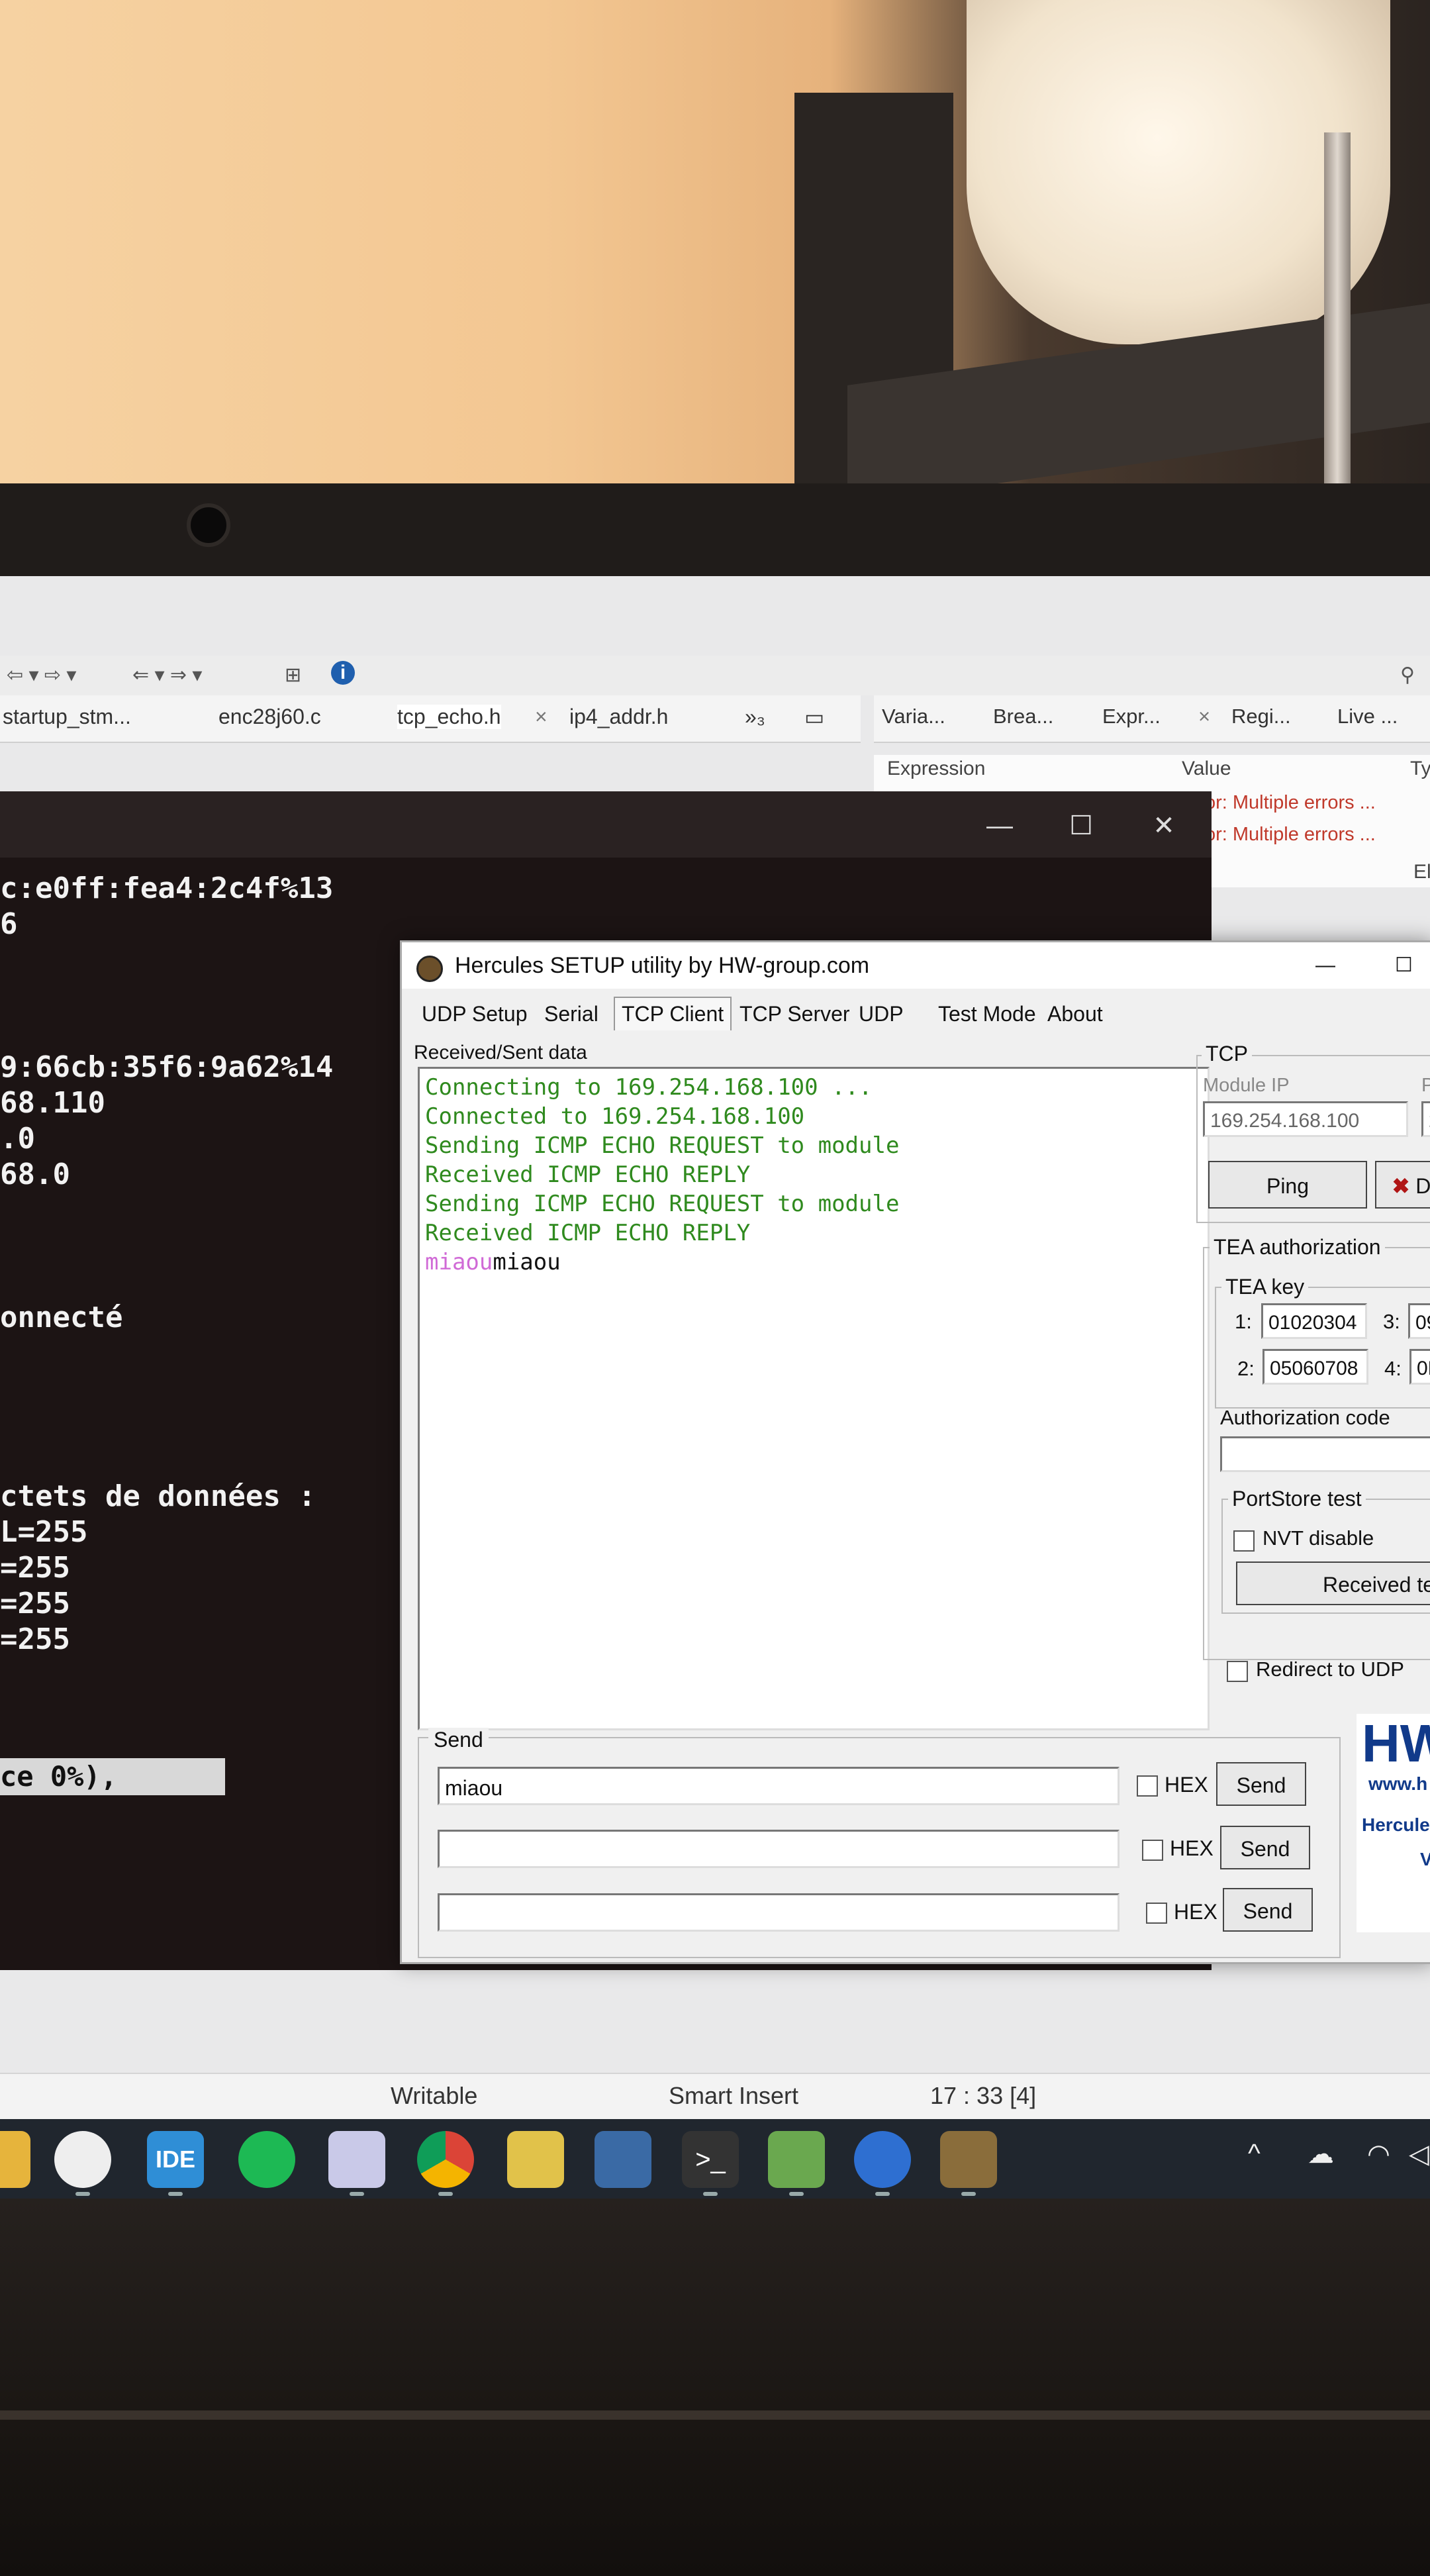 This screenshot has height=2576, width=1430. Describe the element at coordinates (17, 1139) in the screenshot. I see `terminal-line: .0` at that location.